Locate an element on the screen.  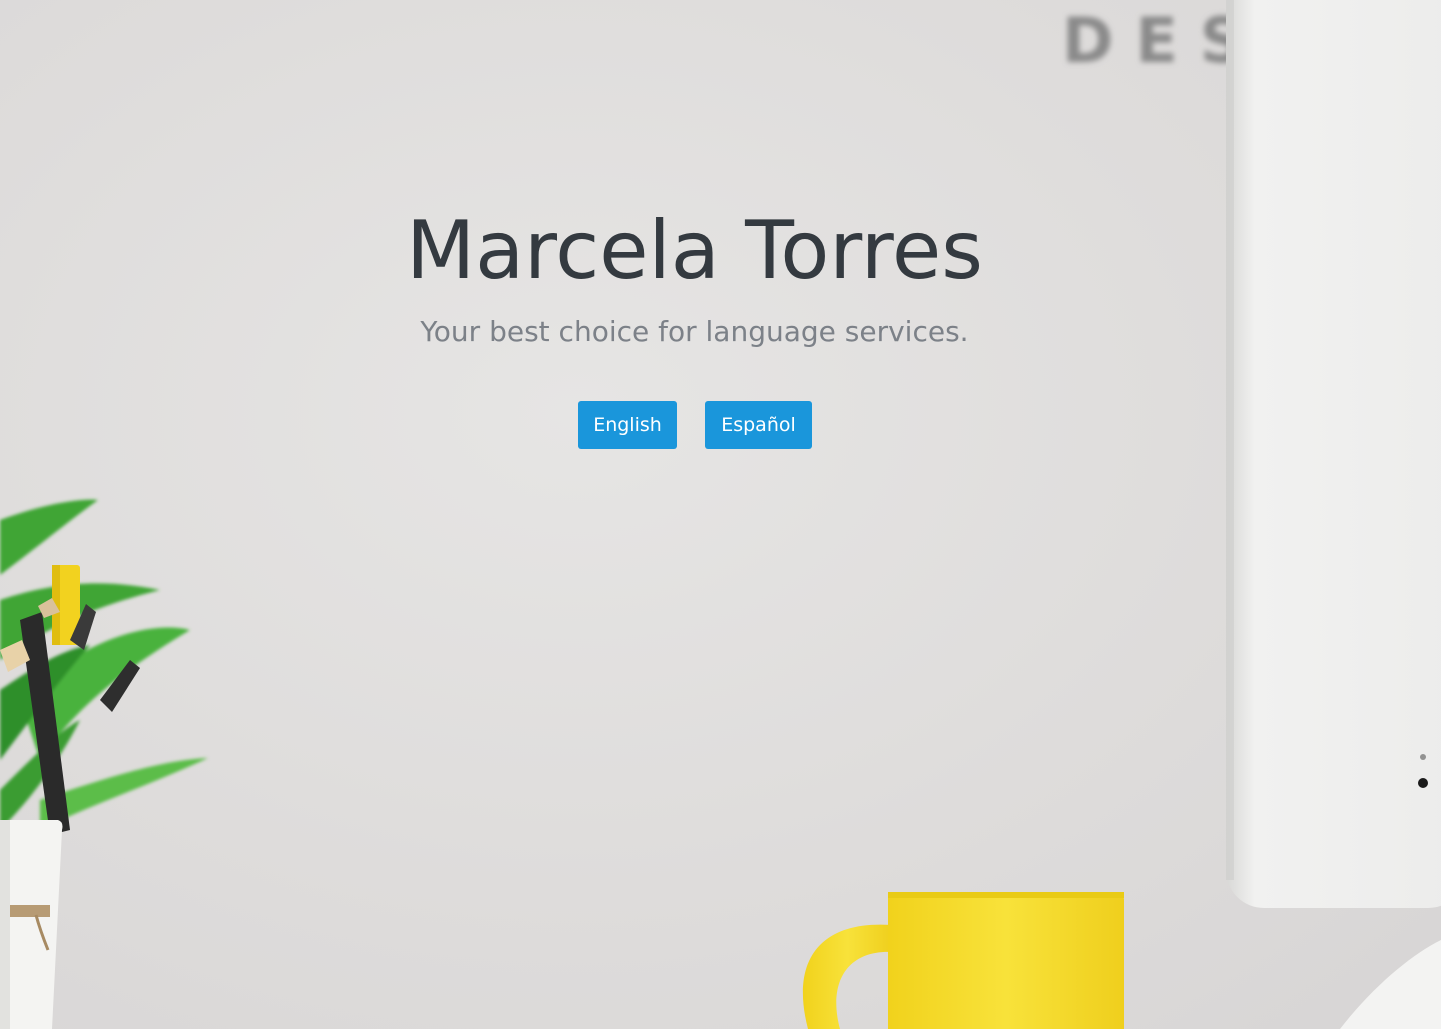
page-title: Marcela Torres is located at coordinates (694, 250).